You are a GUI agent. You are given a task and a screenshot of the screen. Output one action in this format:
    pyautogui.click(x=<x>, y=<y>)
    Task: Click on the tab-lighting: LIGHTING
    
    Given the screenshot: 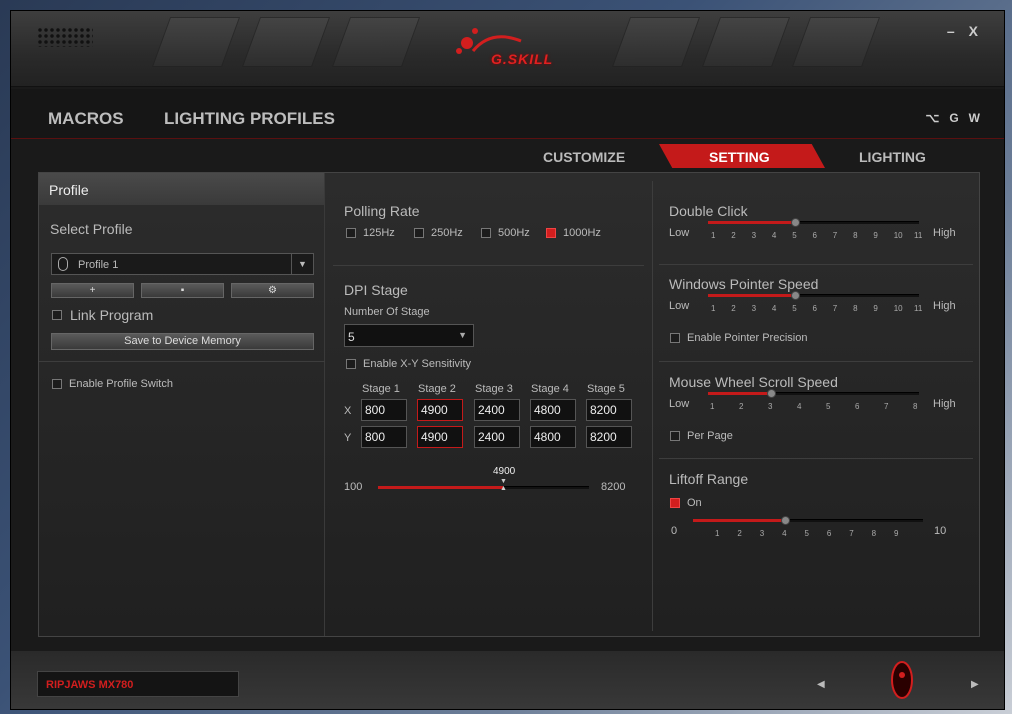 What is the action you would take?
    pyautogui.click(x=892, y=157)
    